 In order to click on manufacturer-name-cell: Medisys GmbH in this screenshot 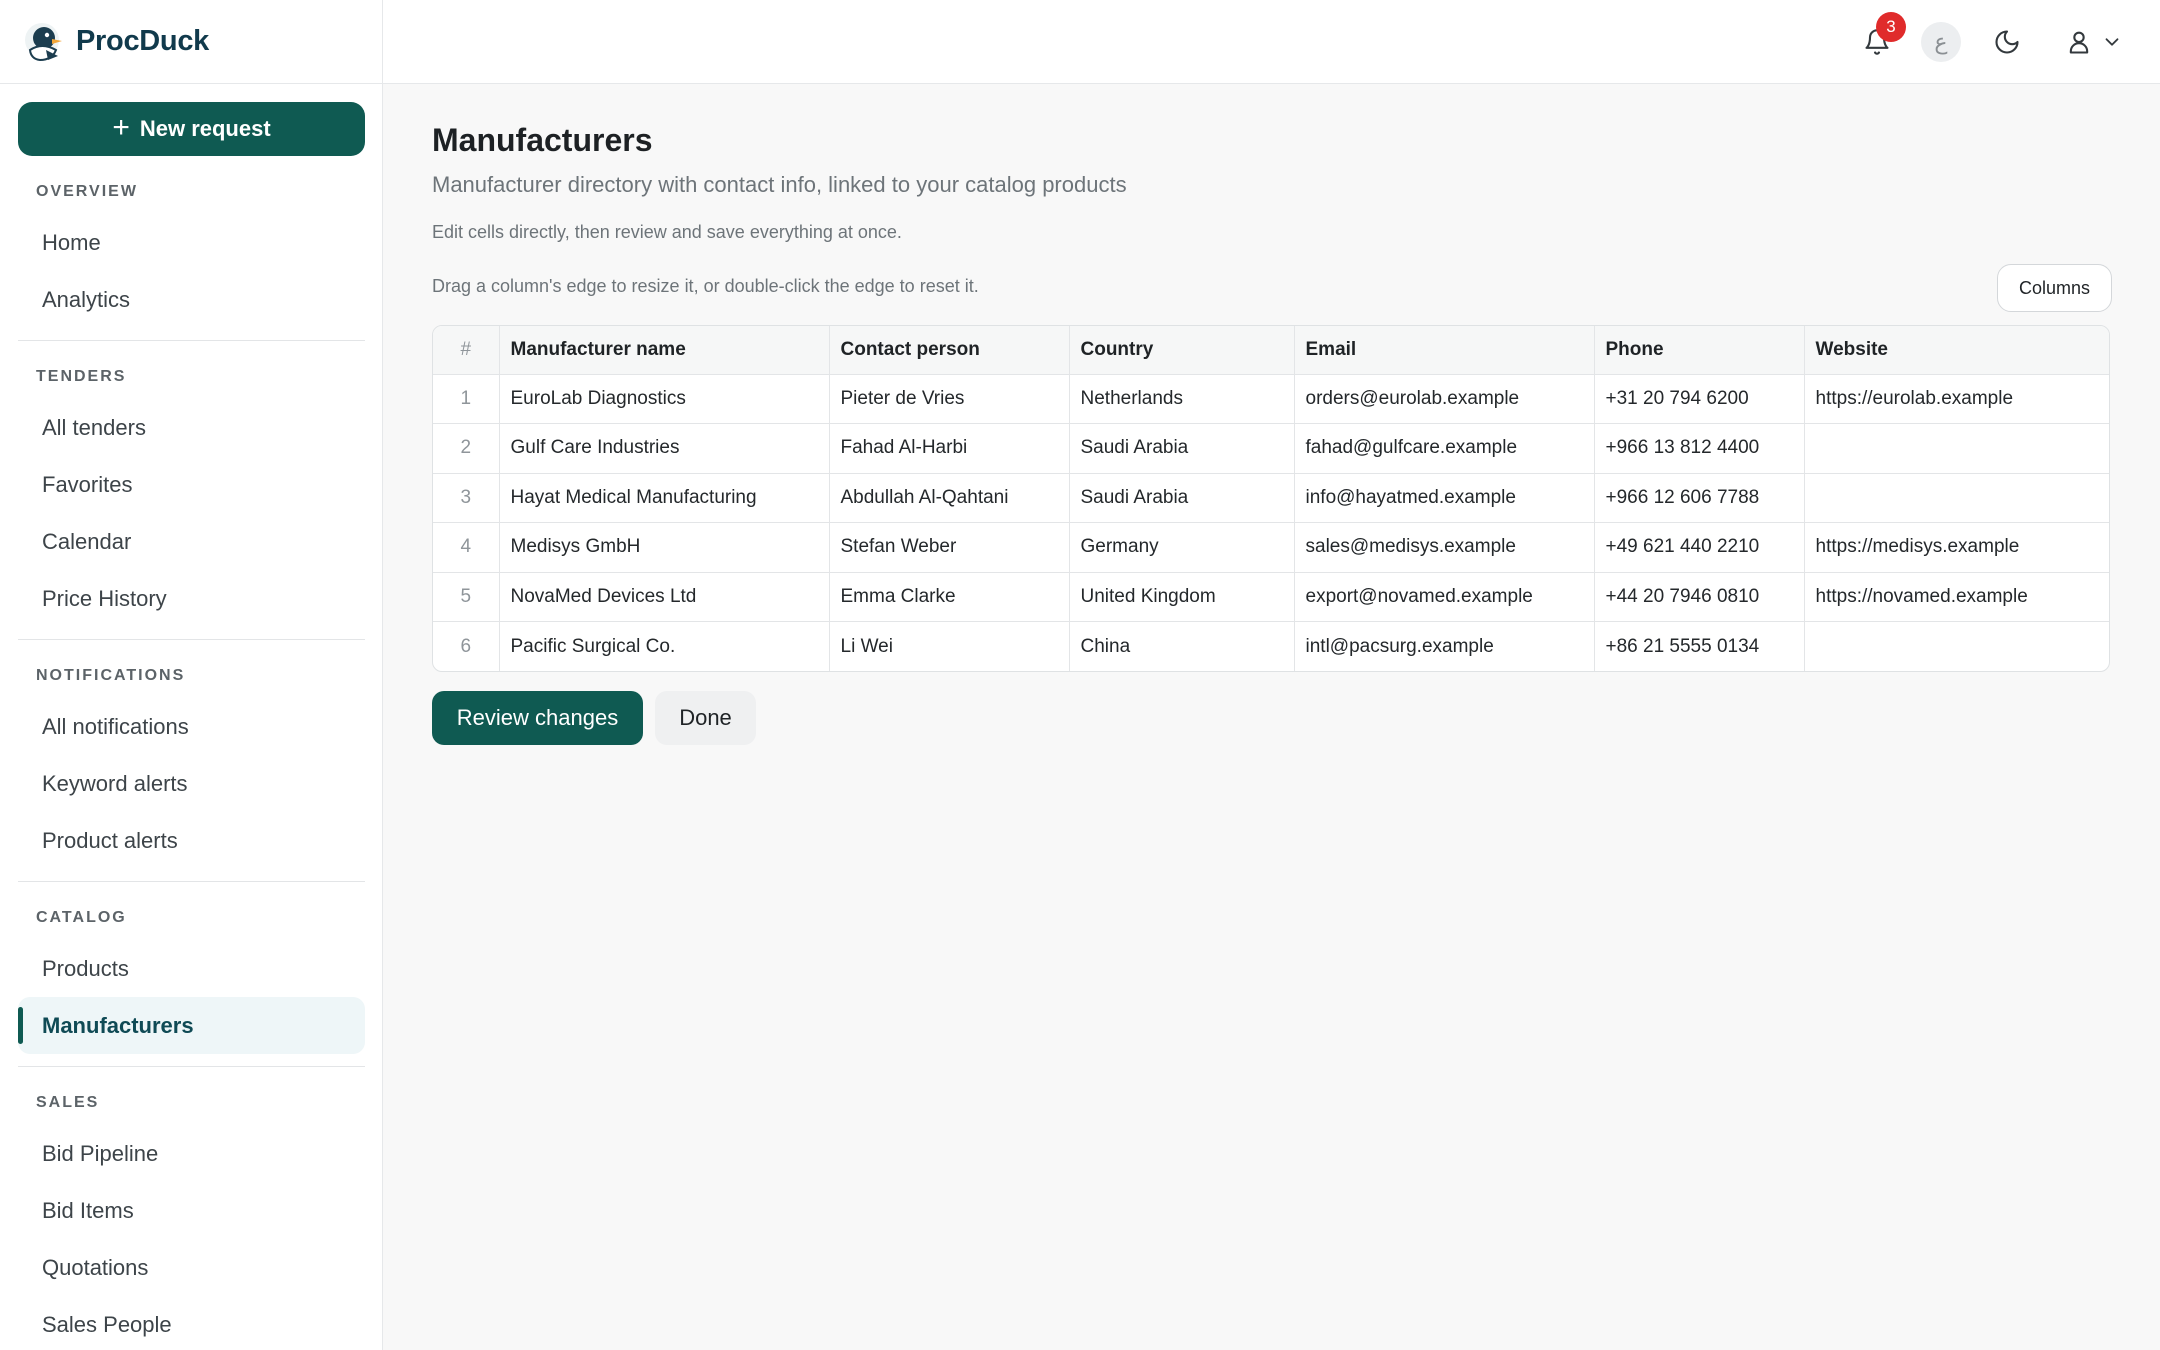, I will do `click(664, 547)`.